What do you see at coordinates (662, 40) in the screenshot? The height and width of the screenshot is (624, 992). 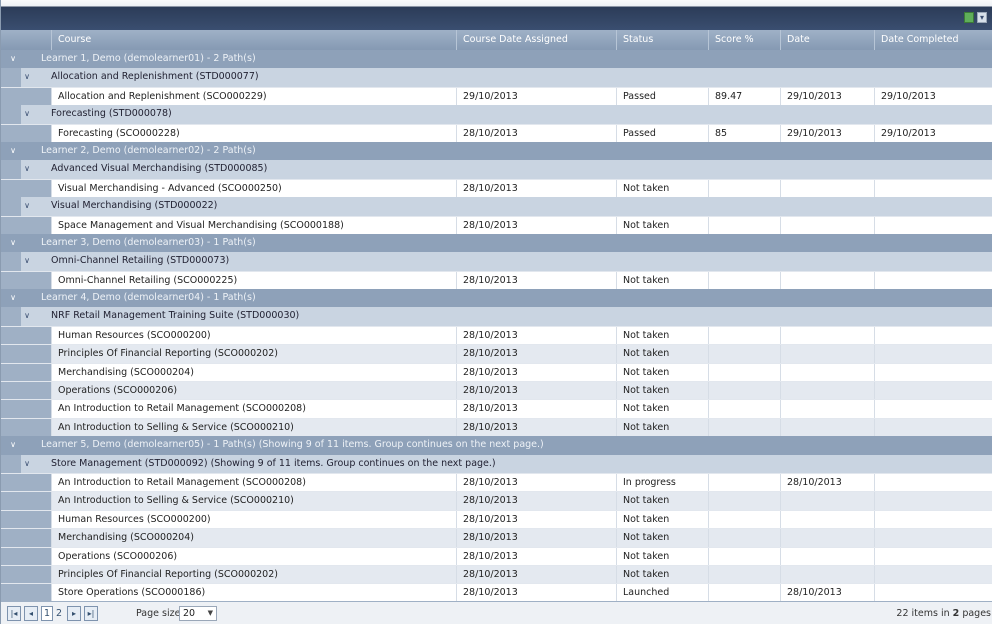 I see `column-header-status: Status` at bounding box center [662, 40].